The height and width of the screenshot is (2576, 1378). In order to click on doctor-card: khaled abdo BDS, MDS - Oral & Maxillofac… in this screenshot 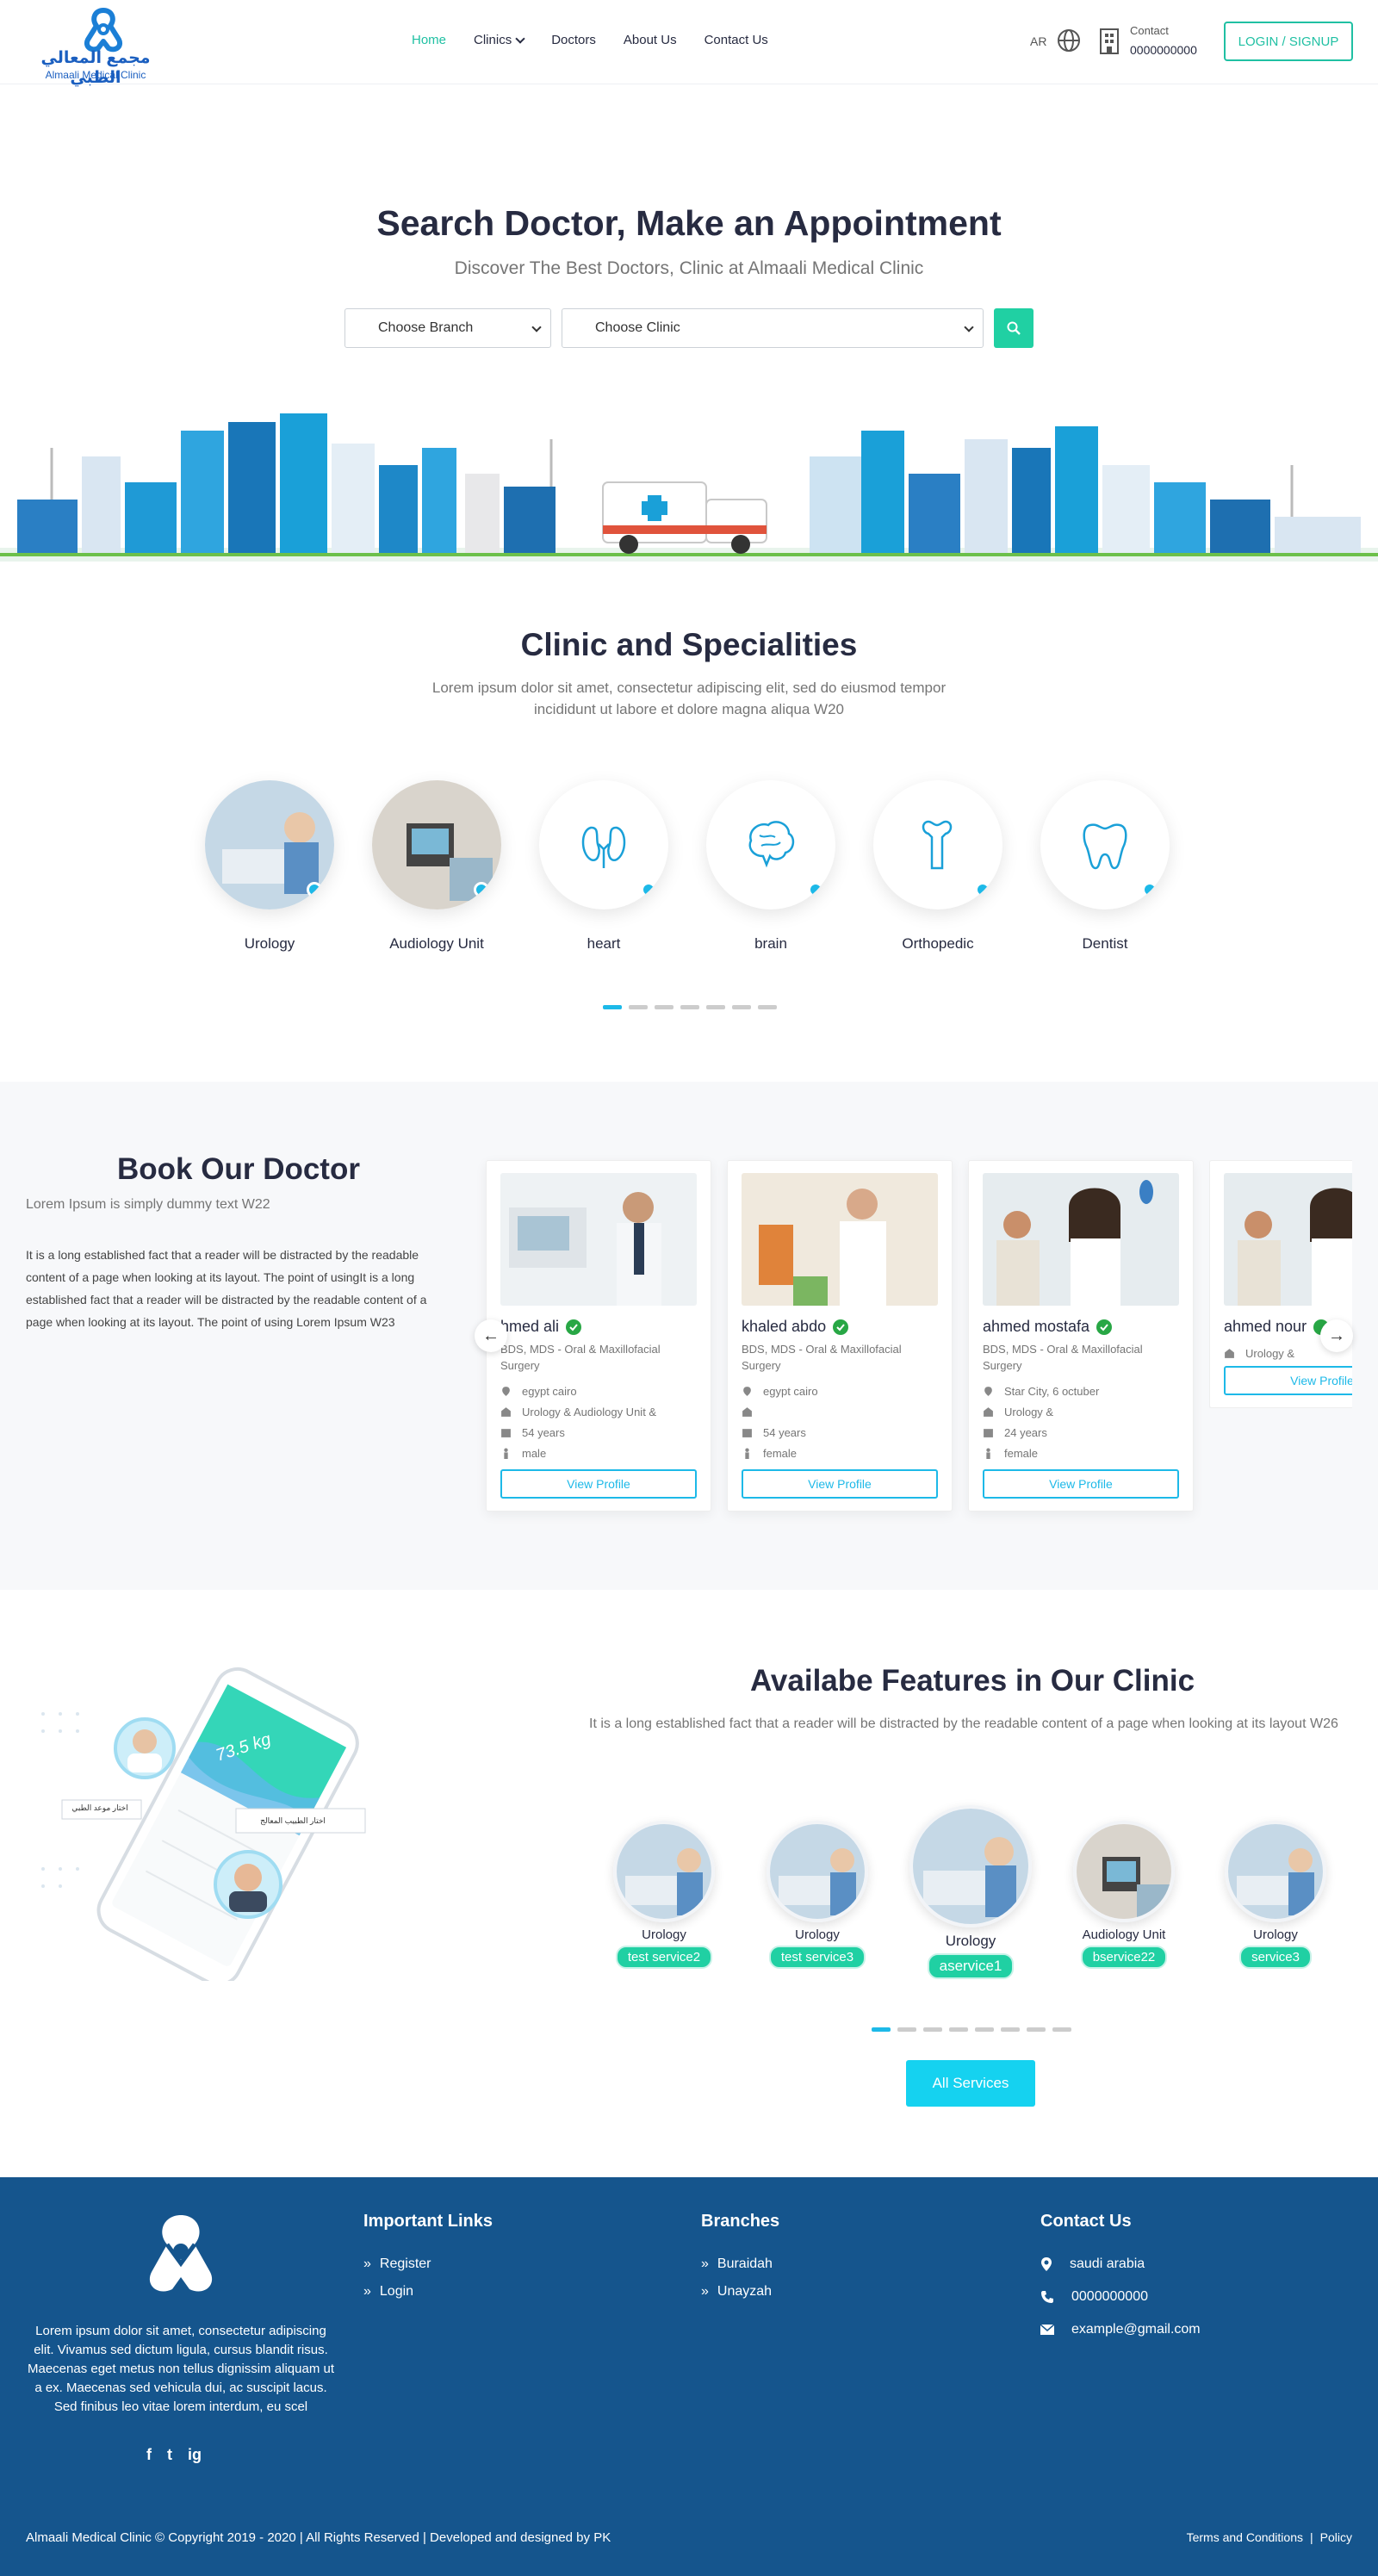, I will do `click(840, 1335)`.